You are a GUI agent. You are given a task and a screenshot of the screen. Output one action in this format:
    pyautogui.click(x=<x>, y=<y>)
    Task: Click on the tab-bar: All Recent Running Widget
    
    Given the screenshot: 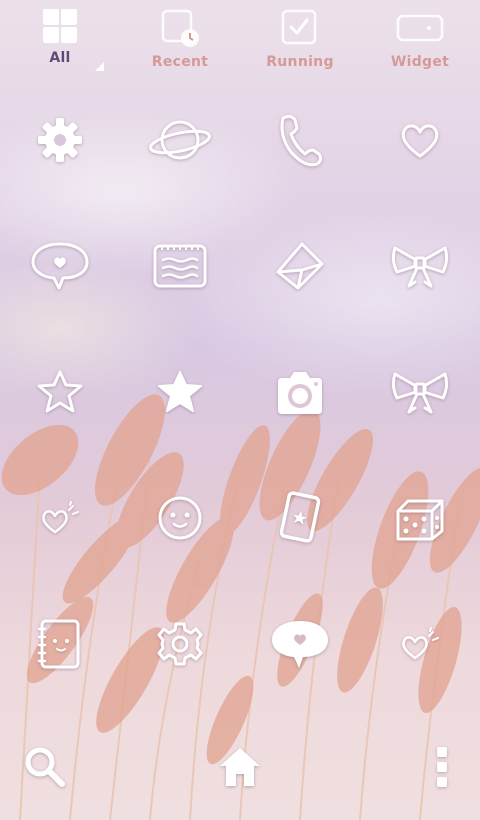 What is the action you would take?
    pyautogui.click(x=240, y=40)
    